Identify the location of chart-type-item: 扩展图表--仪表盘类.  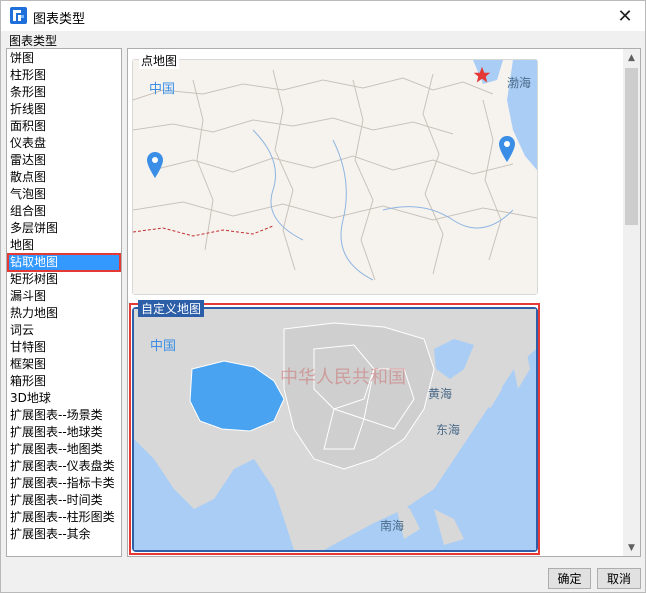
(64, 466).